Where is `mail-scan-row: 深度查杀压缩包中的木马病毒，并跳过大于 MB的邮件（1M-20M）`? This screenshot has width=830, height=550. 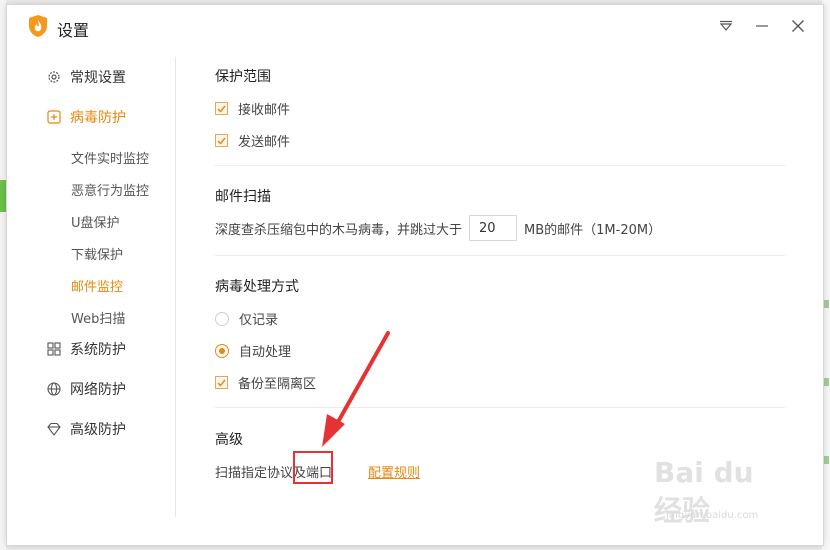
mail-scan-row: 深度查杀压缩包中的木马病毒，并跳过大于 MB的邮件（1M-20M） is located at coordinates (438, 228).